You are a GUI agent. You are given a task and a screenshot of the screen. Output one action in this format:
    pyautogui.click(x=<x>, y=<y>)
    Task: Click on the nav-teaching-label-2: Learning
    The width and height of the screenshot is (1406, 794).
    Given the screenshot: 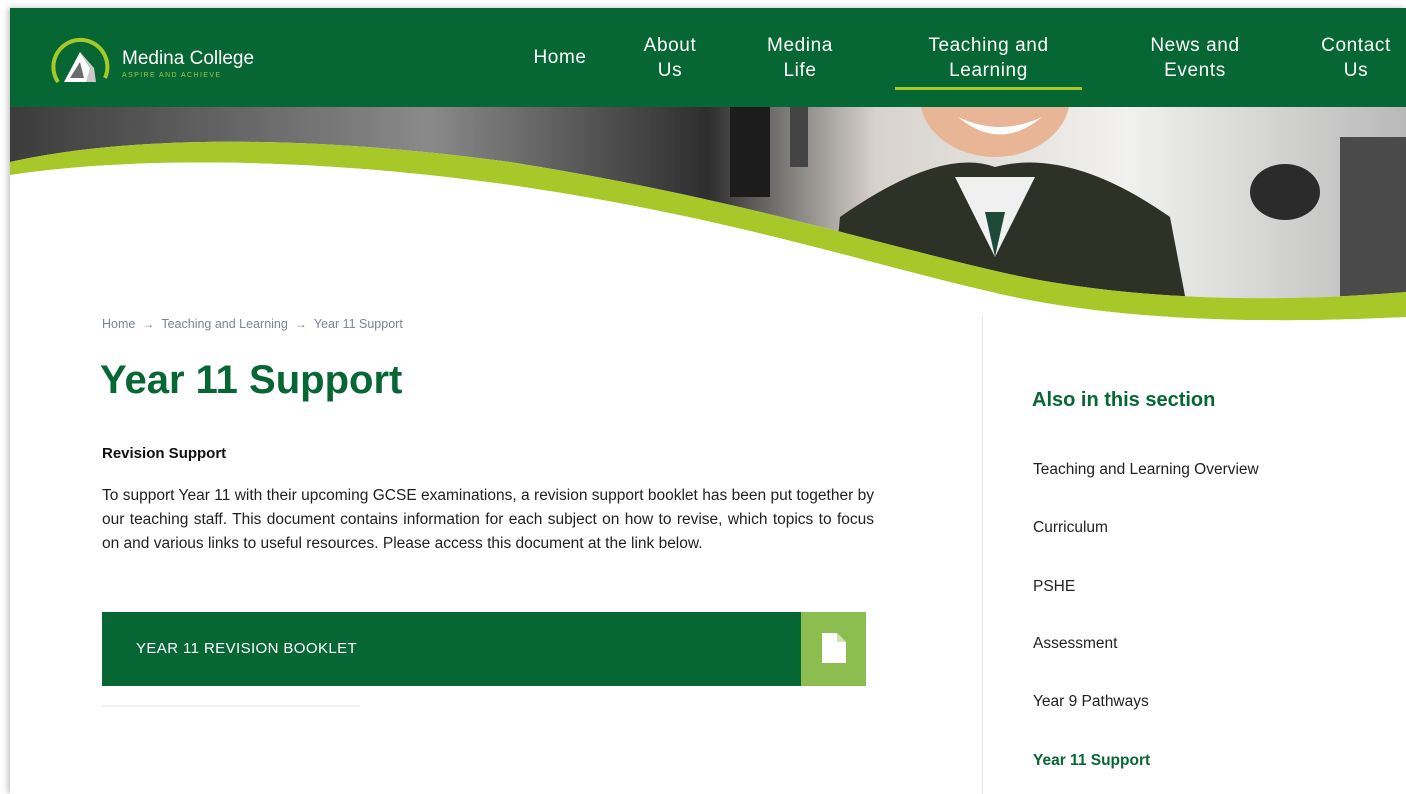 What is the action you would take?
    pyautogui.click(x=988, y=70)
    